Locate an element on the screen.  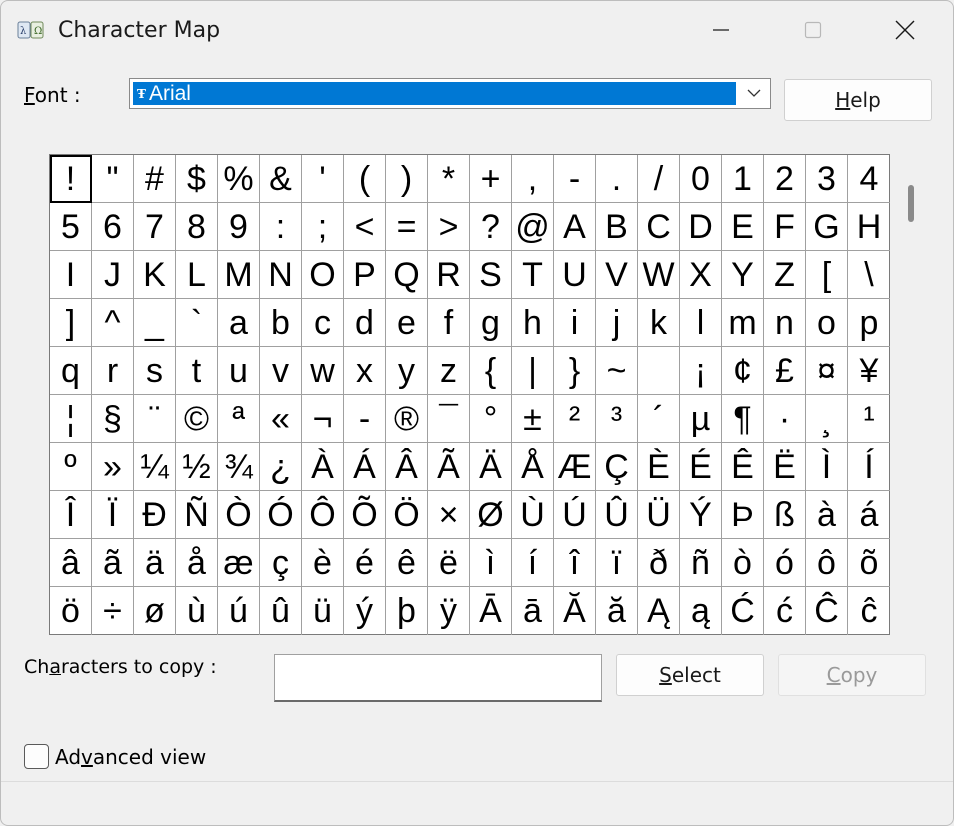
character-cell: C is located at coordinates (659, 227).